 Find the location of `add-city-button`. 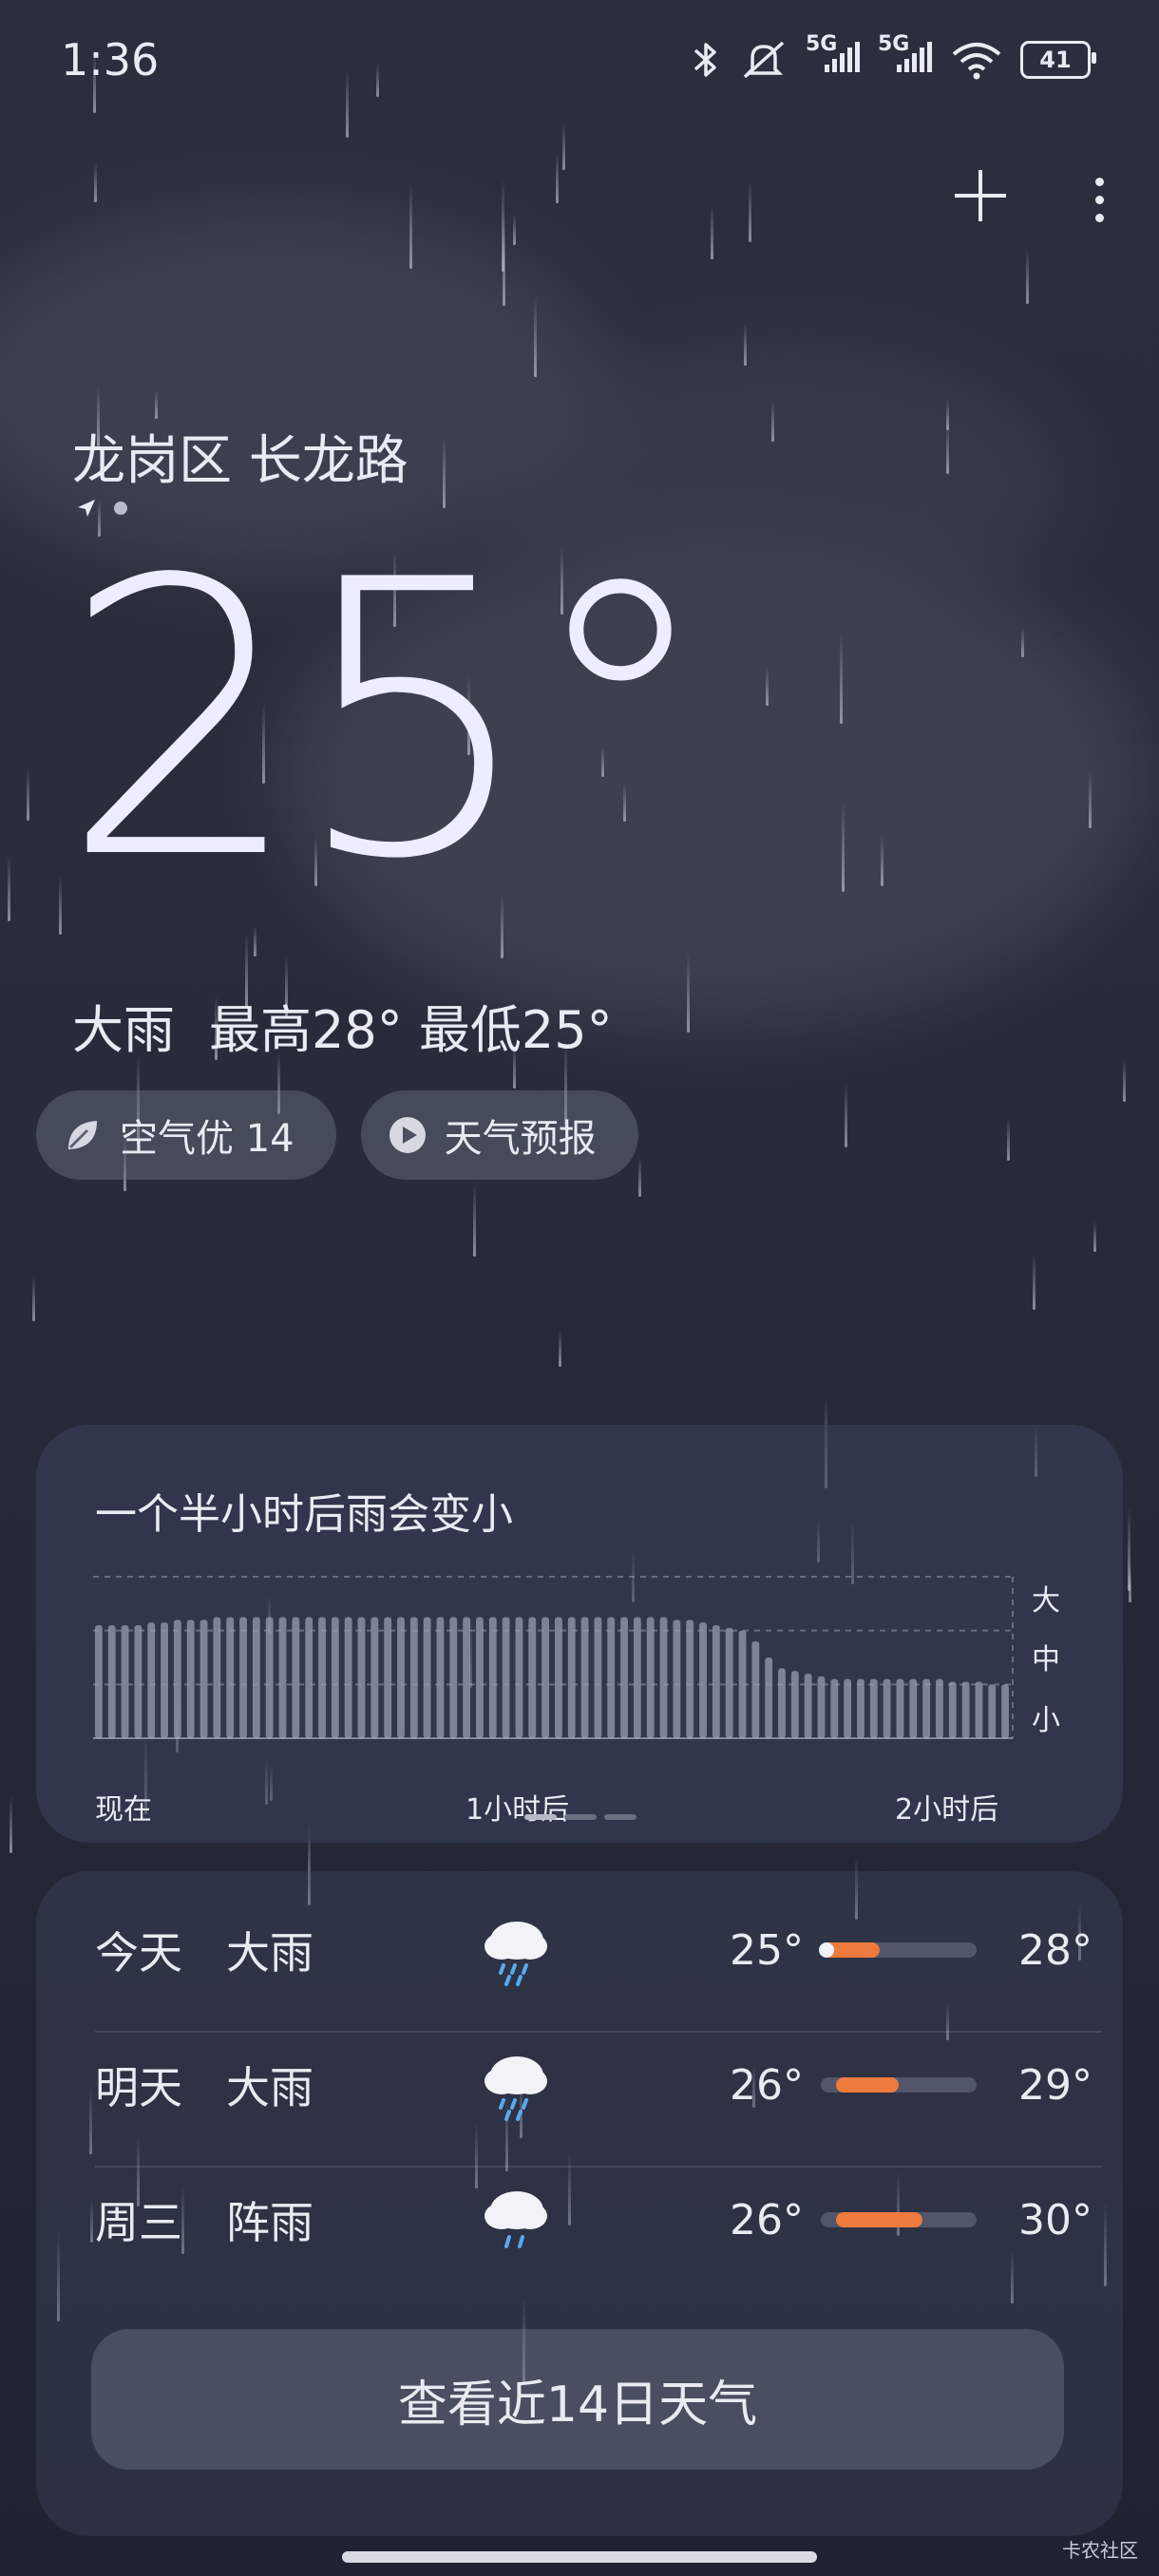

add-city-button is located at coordinates (980, 199).